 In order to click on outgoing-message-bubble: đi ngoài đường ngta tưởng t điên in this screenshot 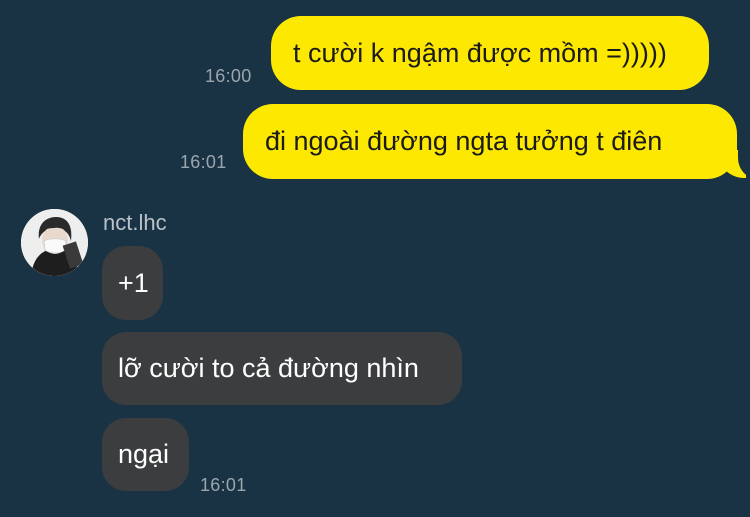, I will do `click(490, 141)`.